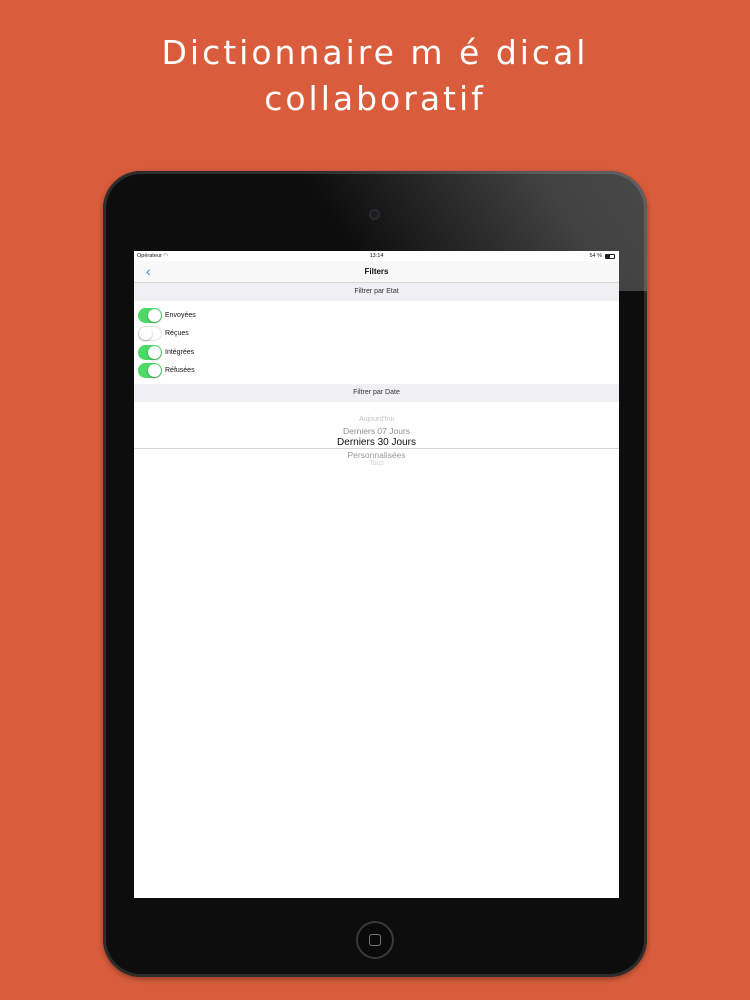 This screenshot has width=750, height=1000. I want to click on filter-row-refusees: Réfusées, so click(376, 371).